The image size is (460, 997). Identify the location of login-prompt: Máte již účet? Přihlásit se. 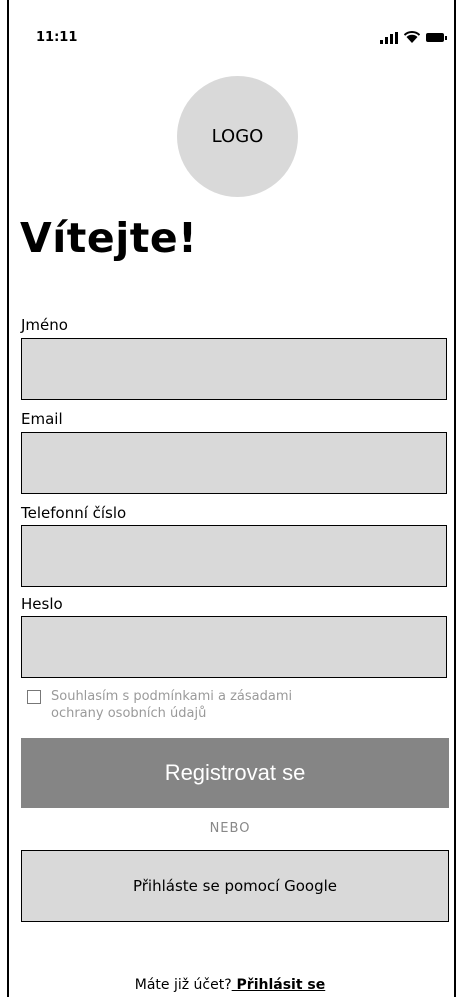
(230, 985).